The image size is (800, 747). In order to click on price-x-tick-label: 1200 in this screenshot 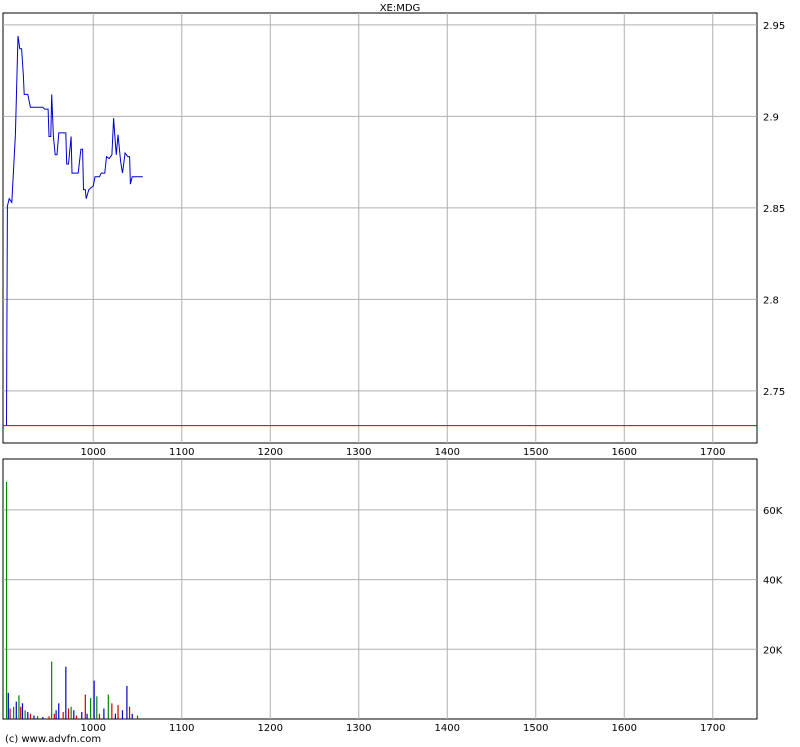, I will do `click(270, 452)`.